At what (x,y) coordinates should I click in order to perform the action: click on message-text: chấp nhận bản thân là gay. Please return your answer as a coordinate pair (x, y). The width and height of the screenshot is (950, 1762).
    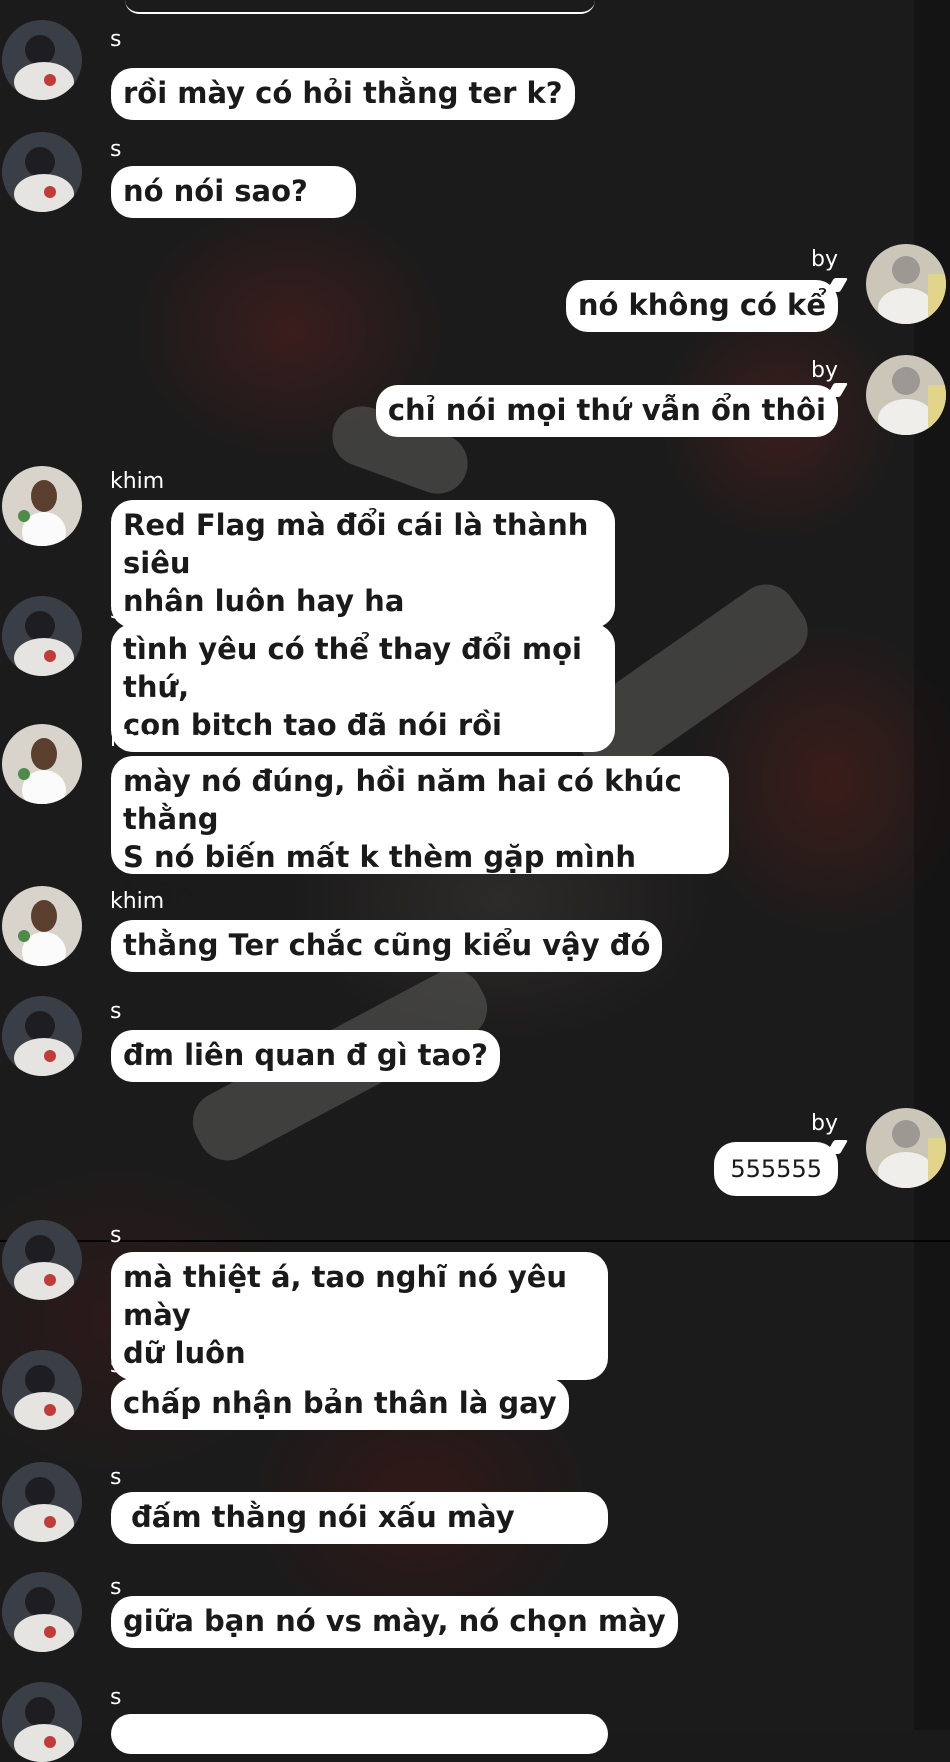
    Looking at the image, I should click on (340, 1403).